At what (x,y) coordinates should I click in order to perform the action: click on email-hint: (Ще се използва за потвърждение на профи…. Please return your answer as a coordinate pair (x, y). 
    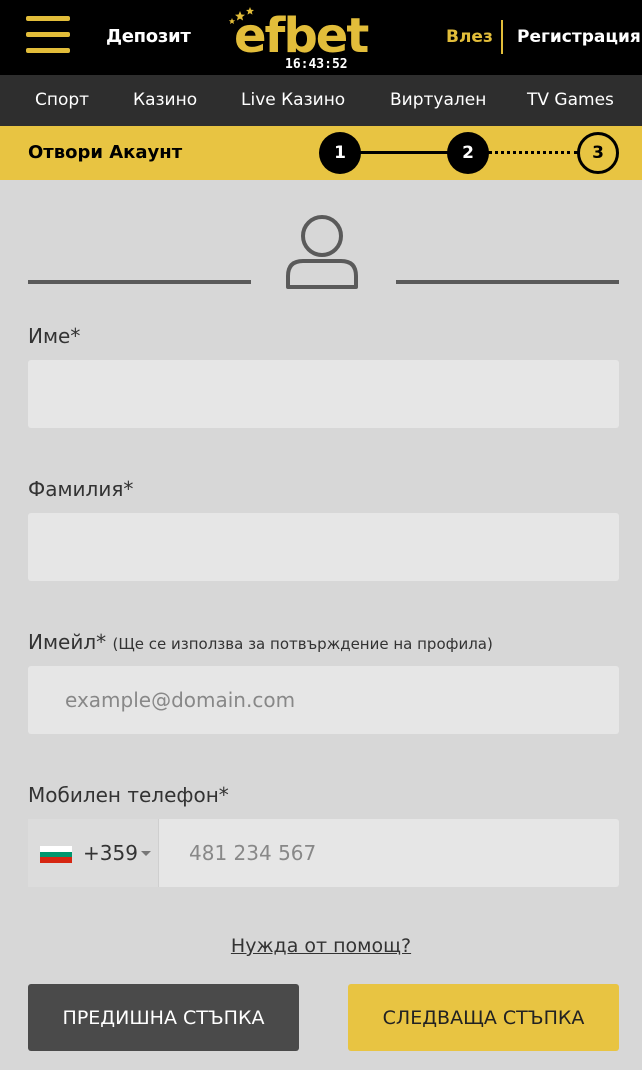
    Looking at the image, I should click on (302, 644).